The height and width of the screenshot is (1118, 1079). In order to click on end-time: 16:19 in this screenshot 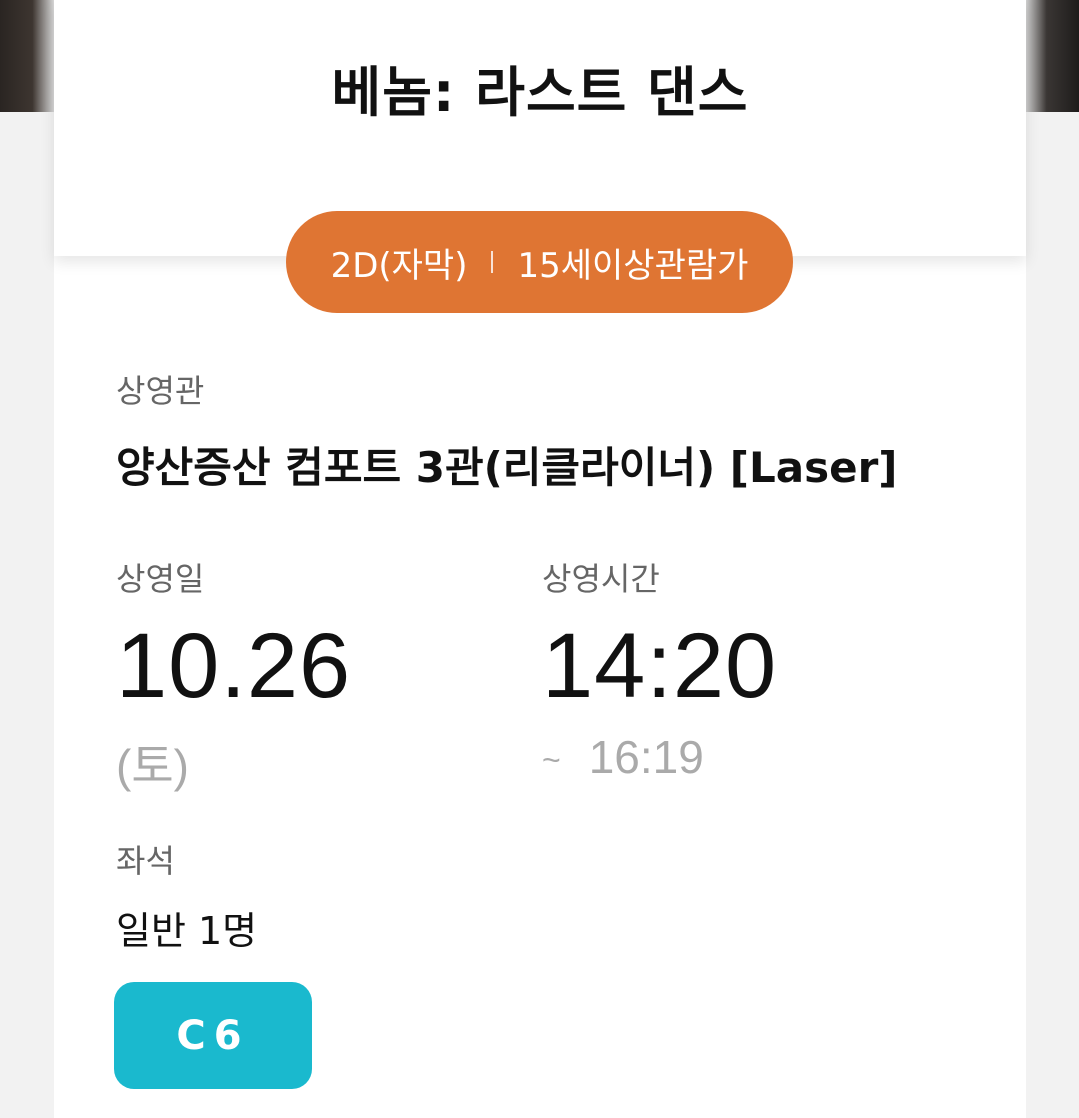, I will do `click(646, 757)`.